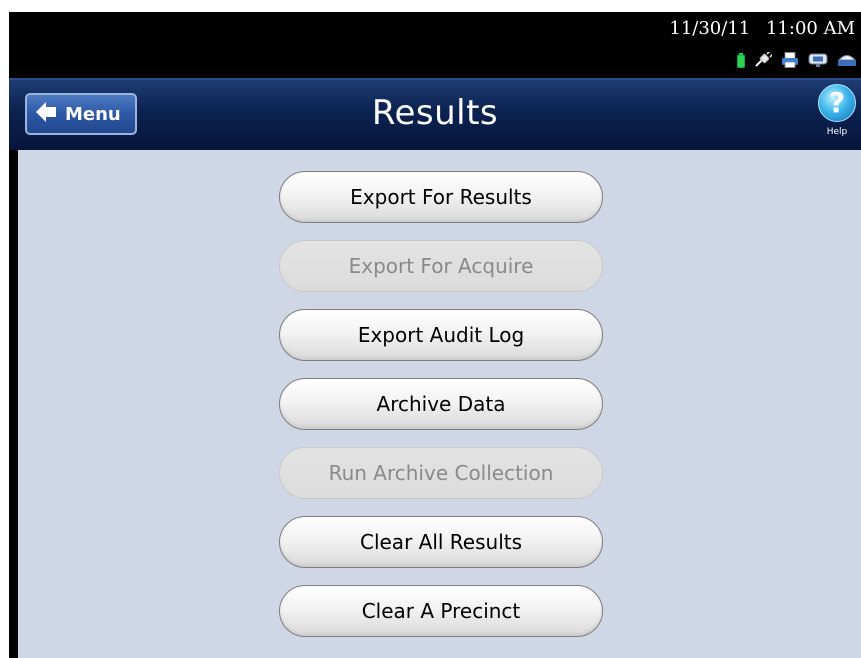 The image size is (861, 658). What do you see at coordinates (441, 335) in the screenshot?
I see `export-audit-log-button: Export Audit Log` at bounding box center [441, 335].